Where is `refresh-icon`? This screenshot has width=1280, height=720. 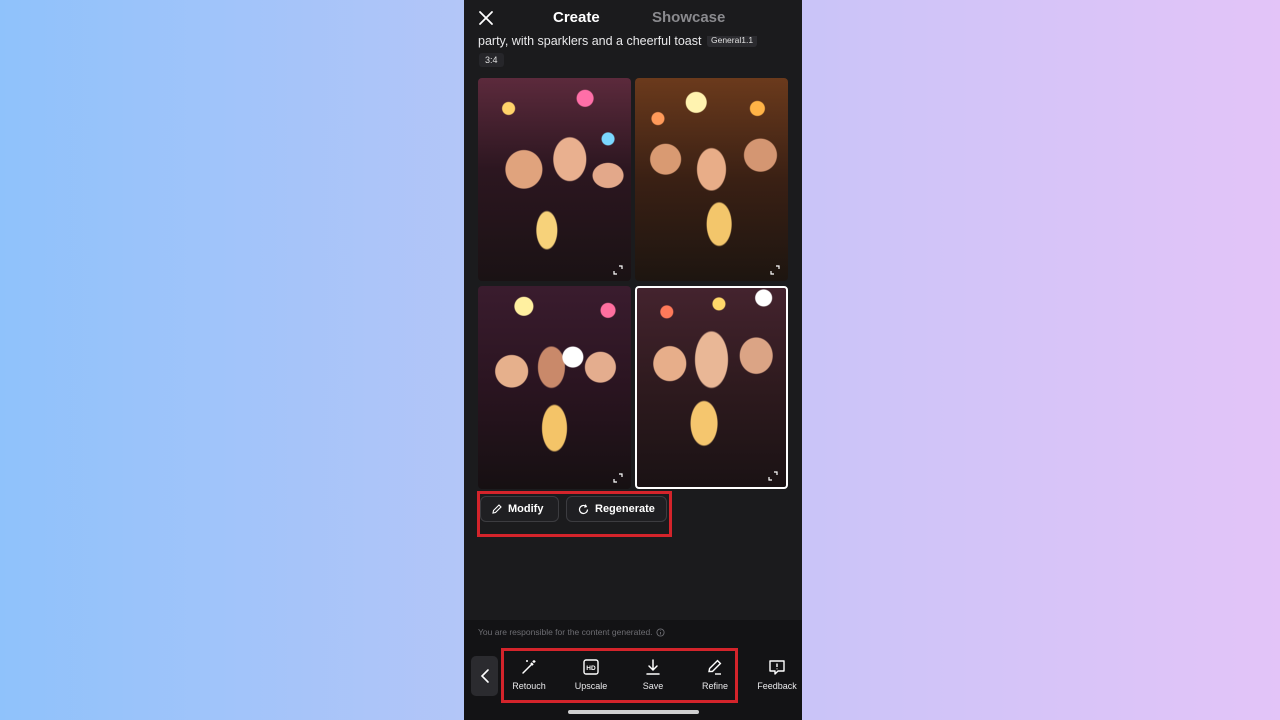
refresh-icon is located at coordinates (583, 508).